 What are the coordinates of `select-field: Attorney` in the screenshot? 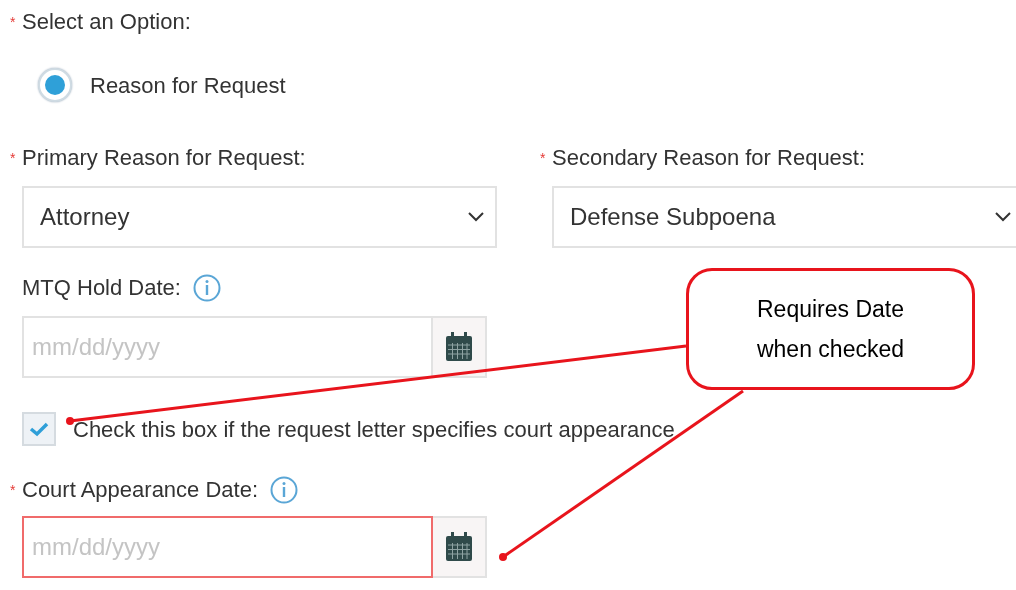 It's located at (259, 217).